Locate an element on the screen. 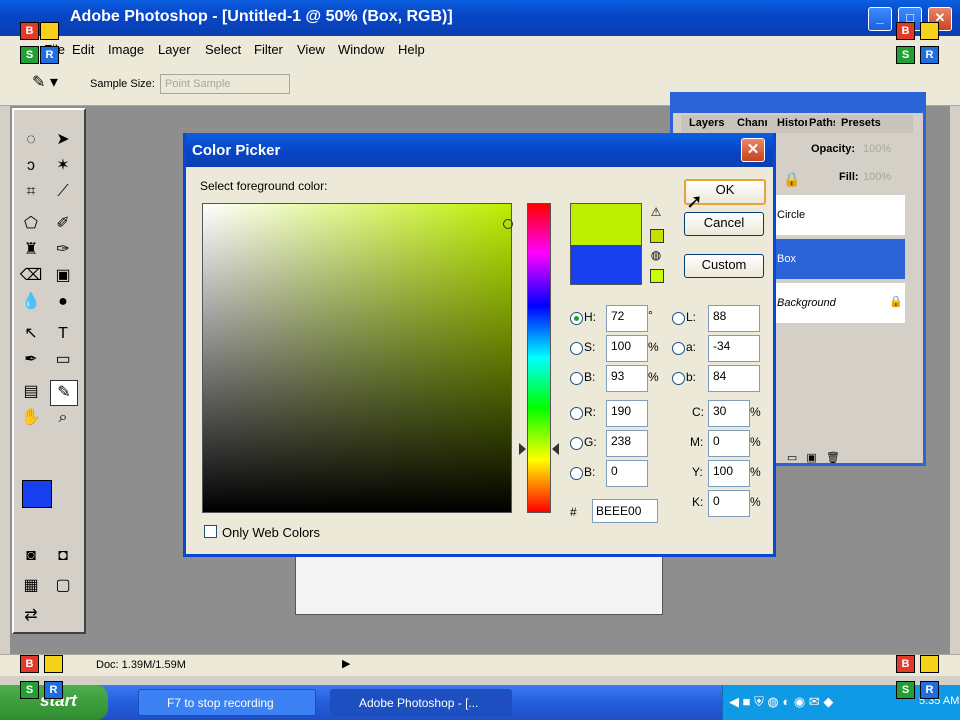 This screenshot has height=720, width=960. k-field: 0 is located at coordinates (729, 503).